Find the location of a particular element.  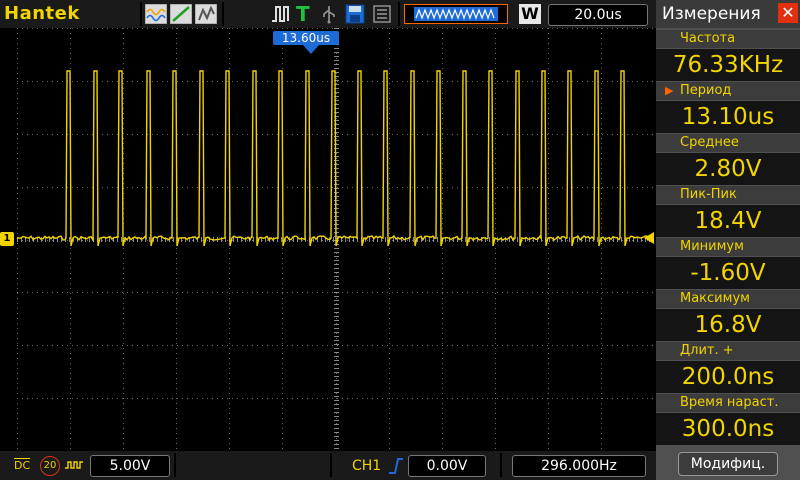

timebase-display: 20.0us is located at coordinates (598, 15).